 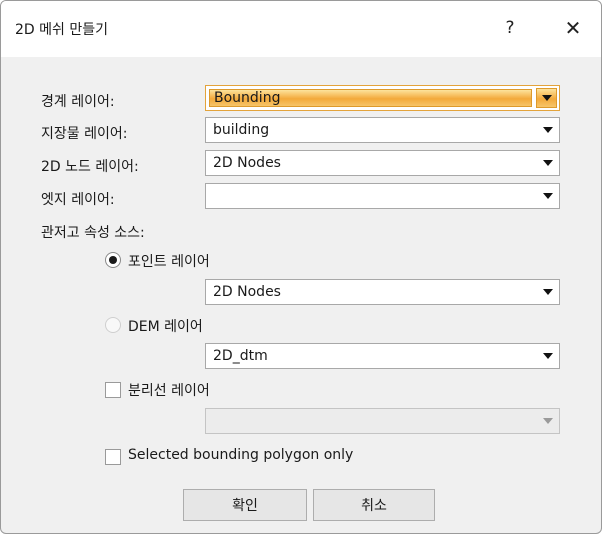 I want to click on breakline-label: 분리선 레이어, so click(x=169, y=391).